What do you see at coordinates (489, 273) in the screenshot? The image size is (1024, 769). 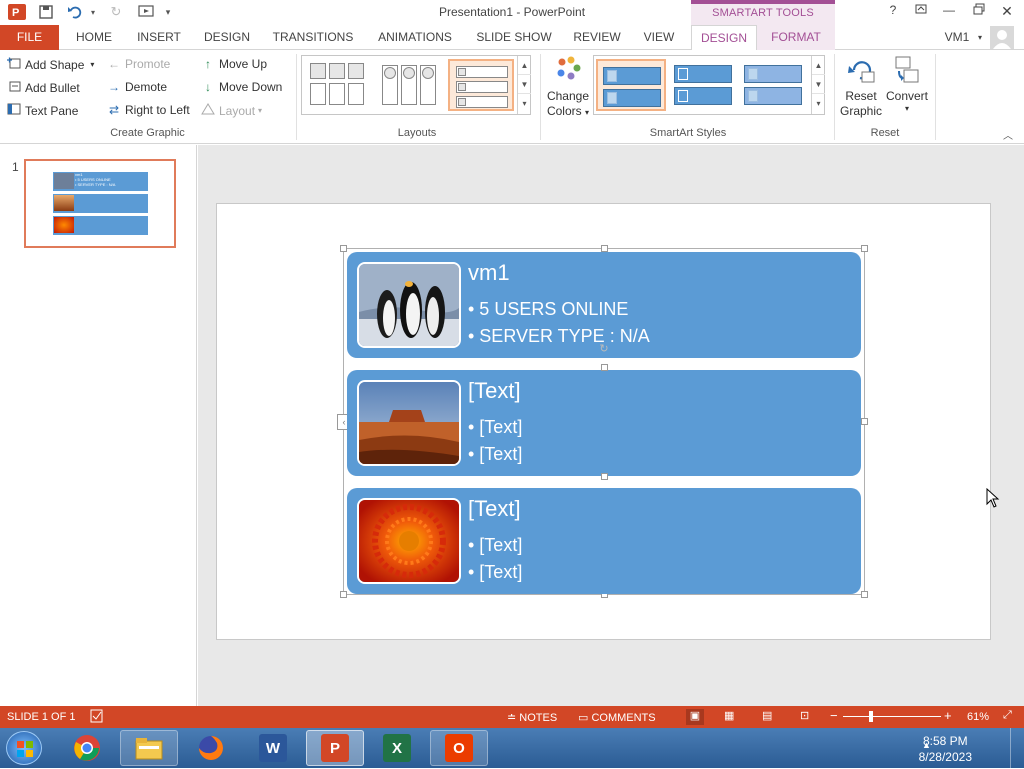 I see `row-1-heading: vm1` at bounding box center [489, 273].